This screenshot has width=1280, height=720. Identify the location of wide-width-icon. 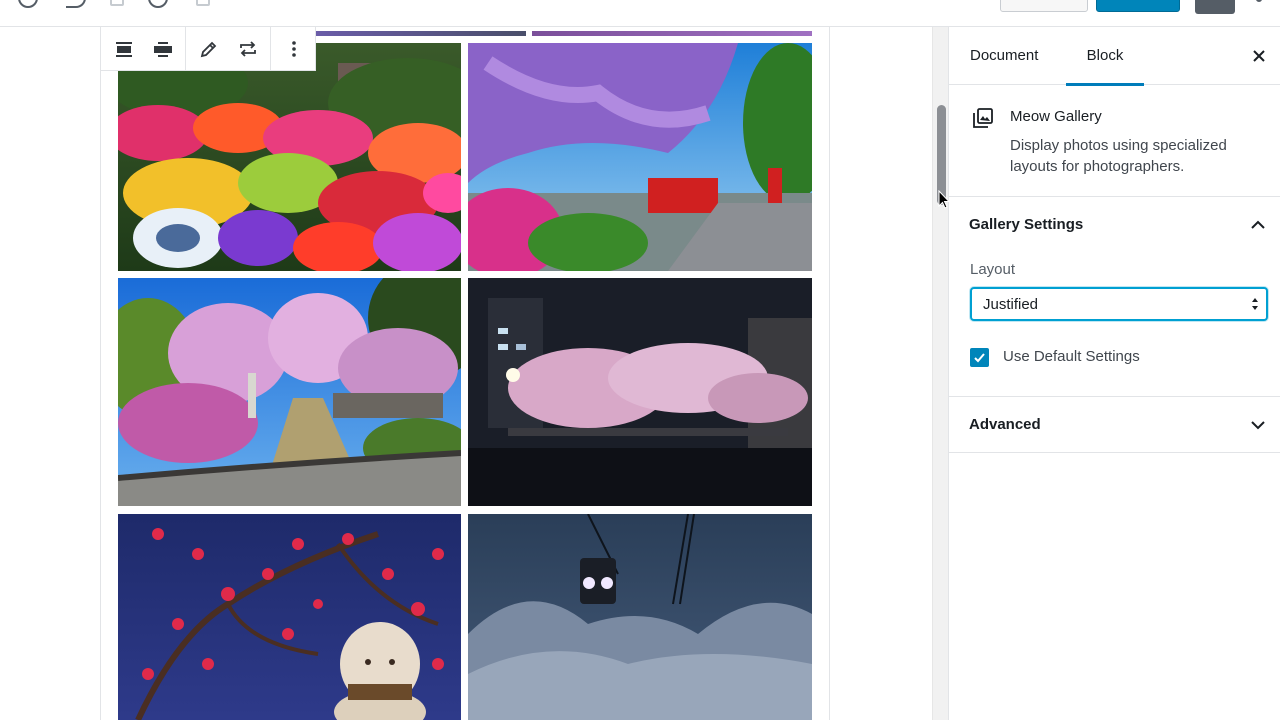
(123, 49).